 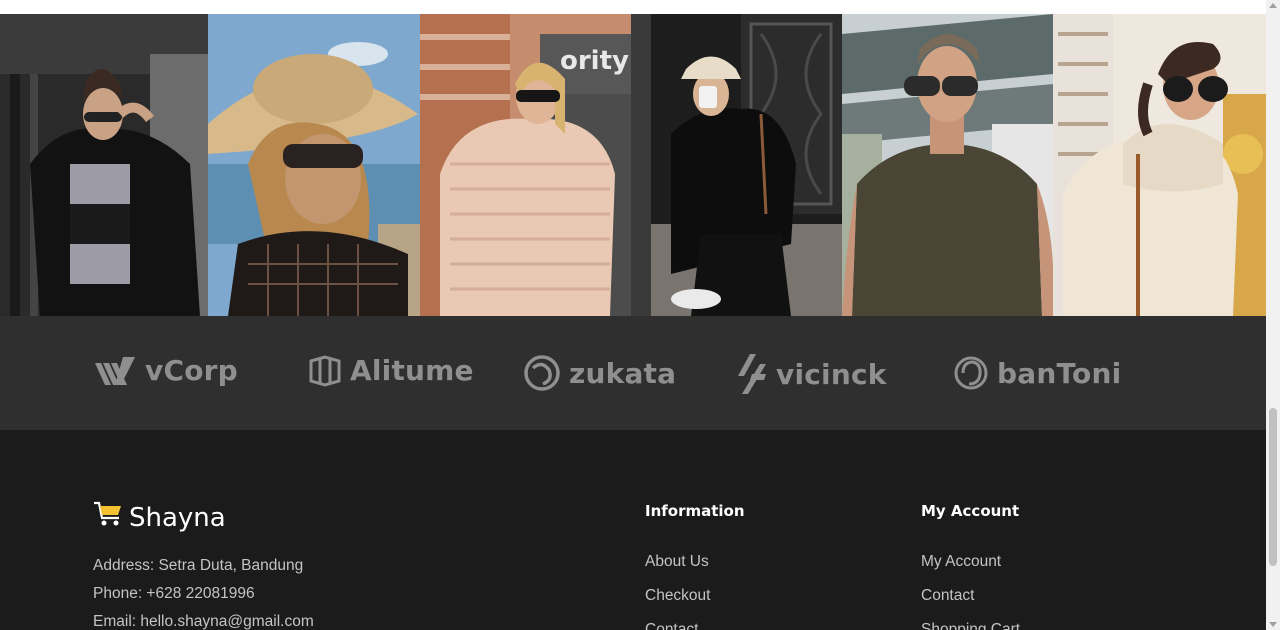 I want to click on link-my-account: My Account, so click(x=961, y=562).